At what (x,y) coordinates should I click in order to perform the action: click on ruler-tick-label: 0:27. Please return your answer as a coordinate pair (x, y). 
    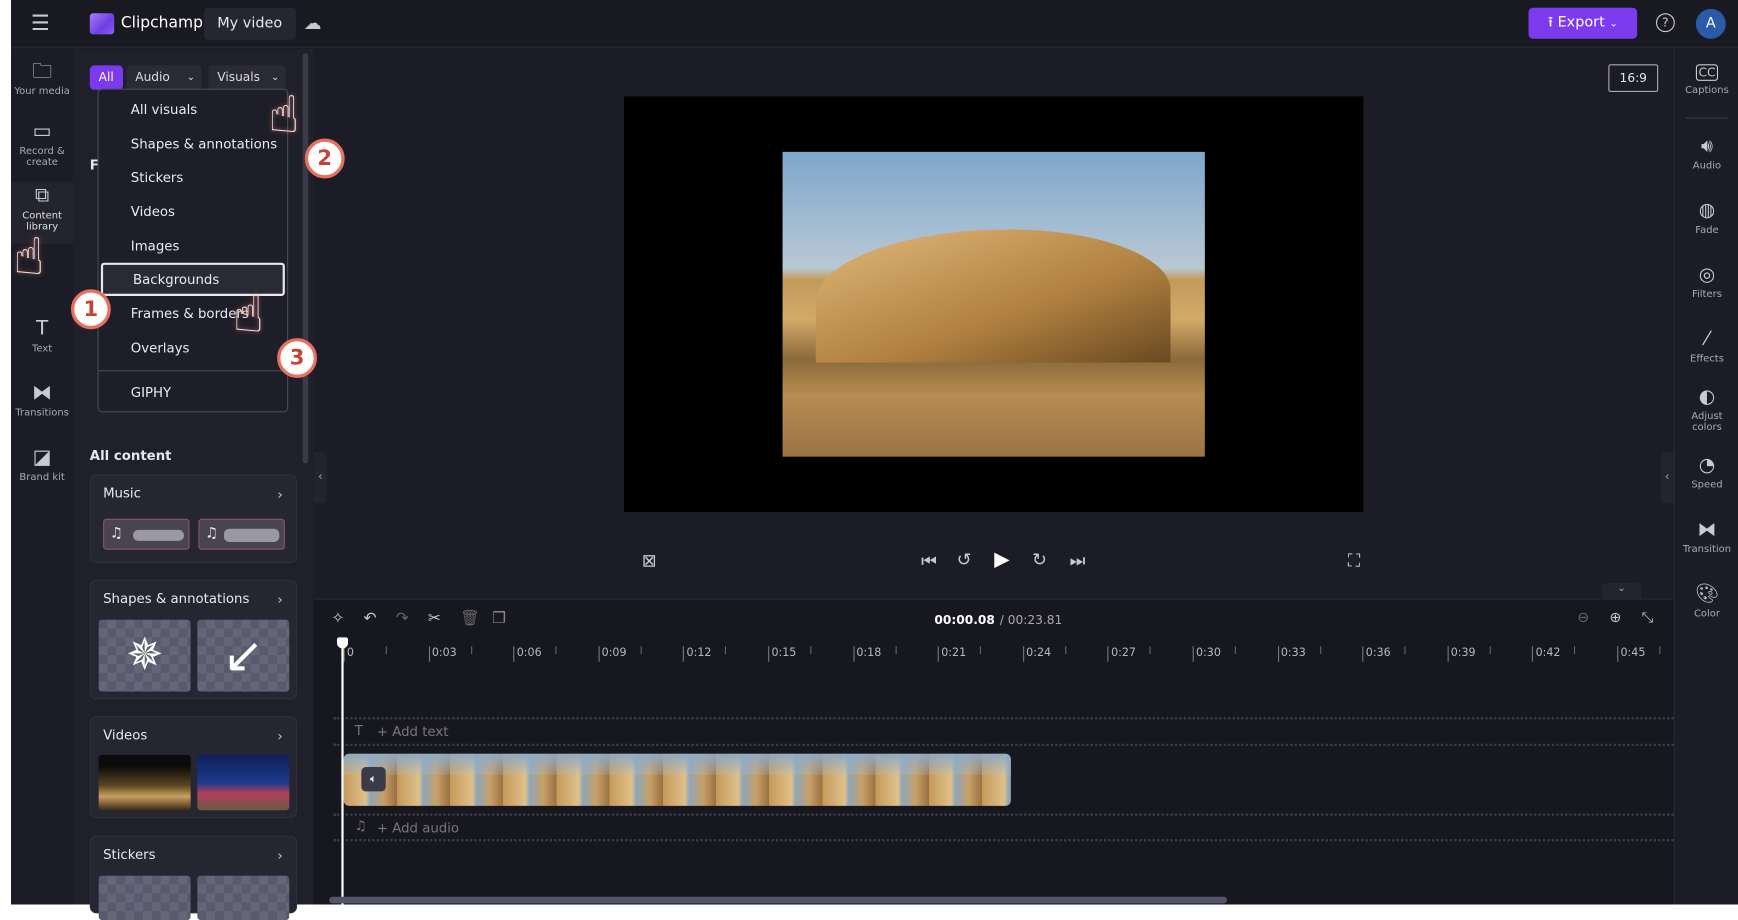
    Looking at the image, I should click on (1121, 654).